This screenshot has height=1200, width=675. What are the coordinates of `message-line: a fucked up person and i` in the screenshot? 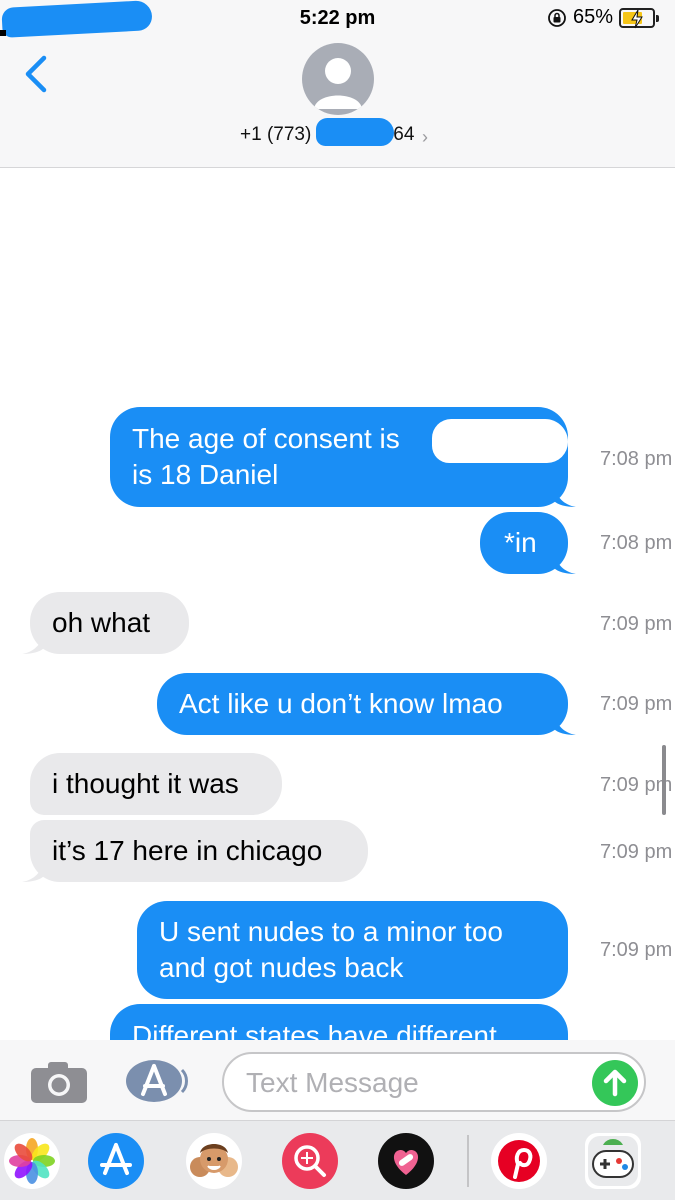 It's located at (203, 283).